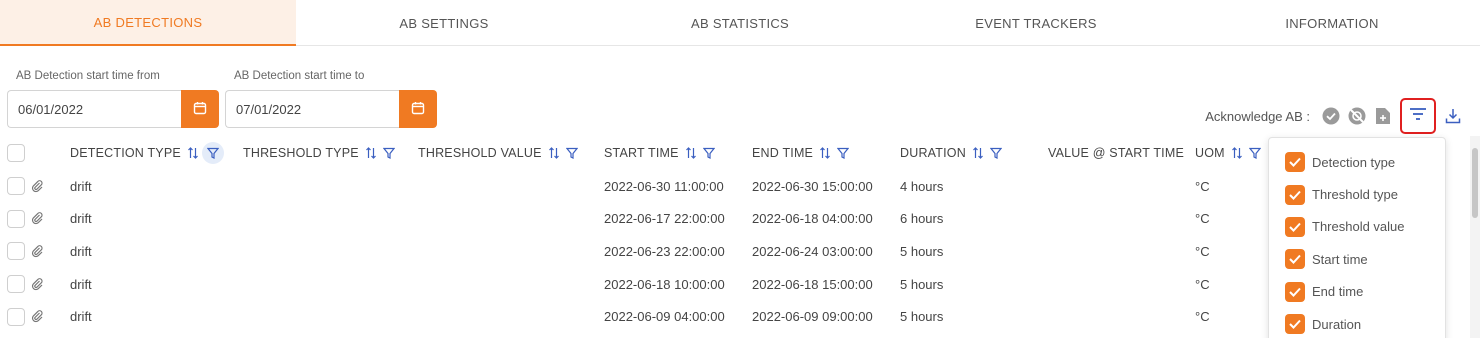 Image resolution: width=1480 pixels, height=338 pixels. What do you see at coordinates (1453, 116) in the screenshot?
I see `download-icon` at bounding box center [1453, 116].